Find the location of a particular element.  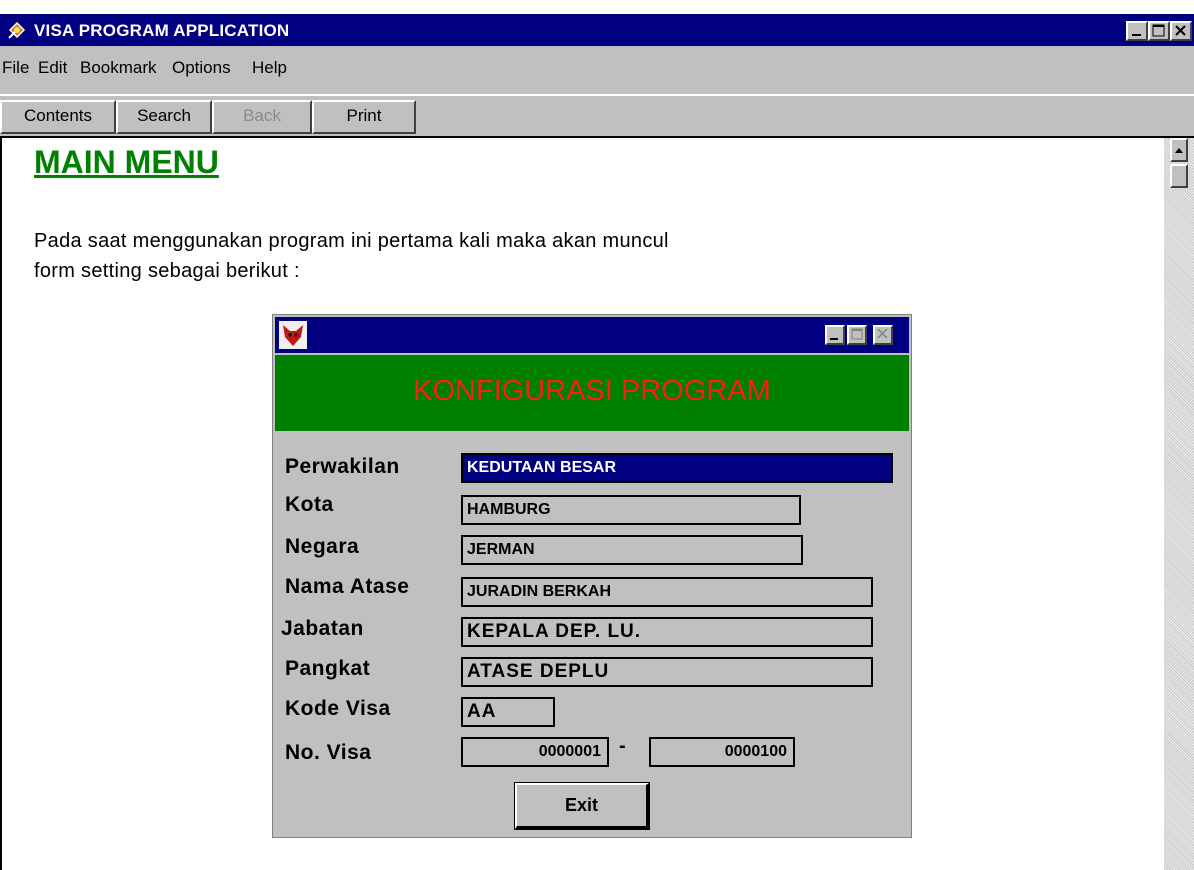

jabatan-label: Jabatan is located at coordinates (322, 628).